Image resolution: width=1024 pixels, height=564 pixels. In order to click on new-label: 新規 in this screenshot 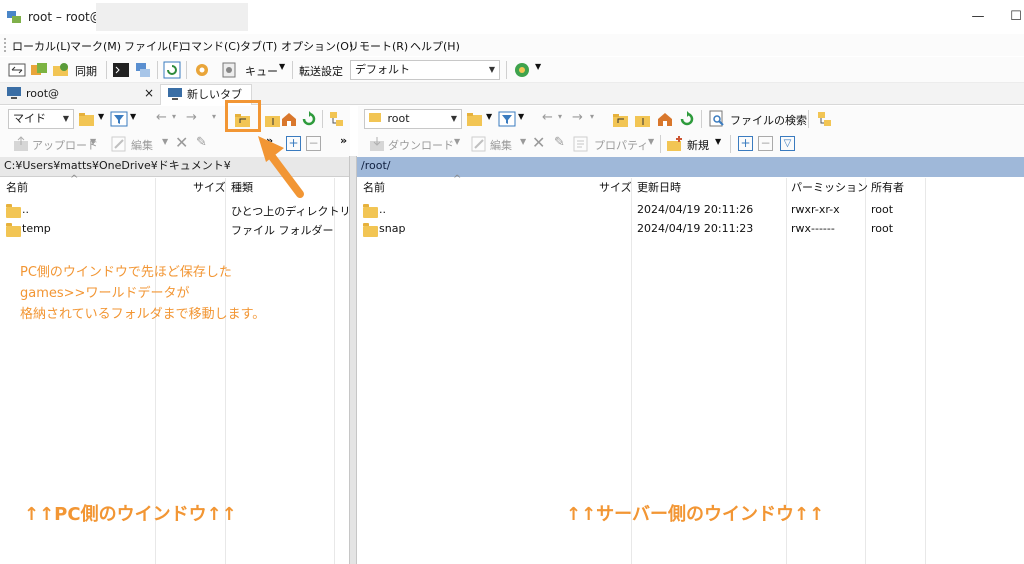, I will do `click(698, 145)`.